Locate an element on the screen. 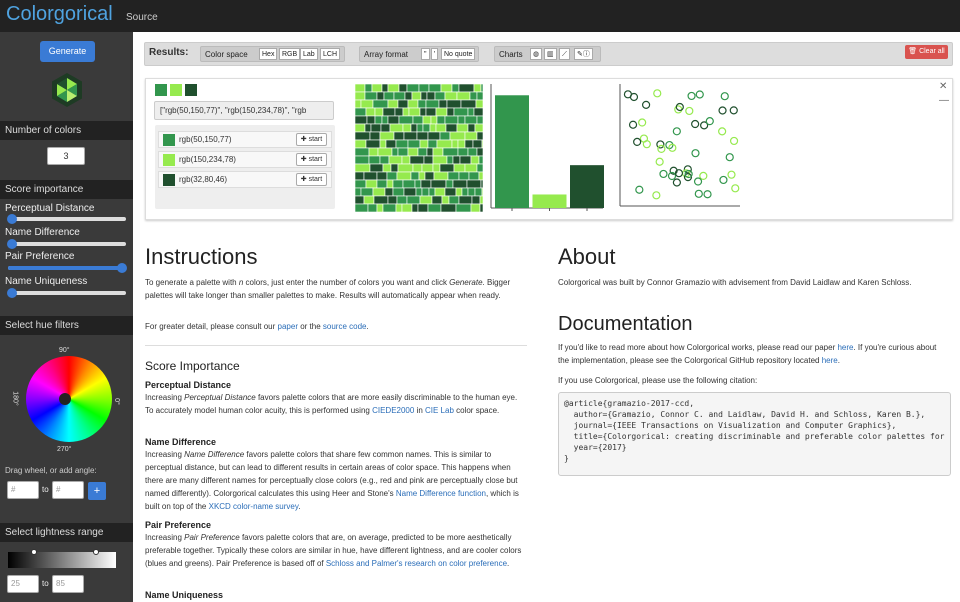 This screenshot has width=960, height=602. lightness-min-handle is located at coordinates (34, 552).